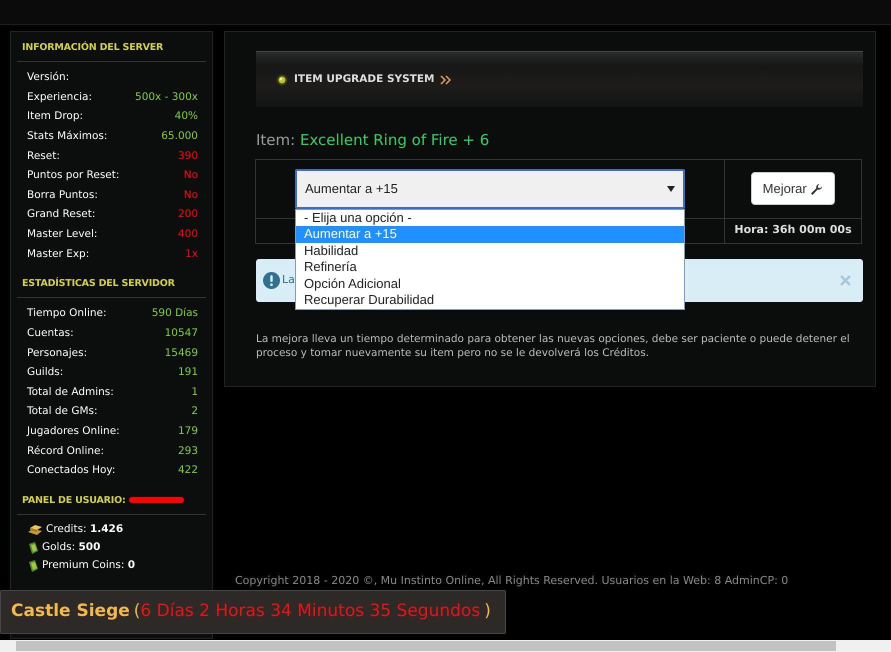 The height and width of the screenshot is (652, 891). What do you see at coordinates (175, 314) in the screenshot?
I see `stat-value: 590 Días` at bounding box center [175, 314].